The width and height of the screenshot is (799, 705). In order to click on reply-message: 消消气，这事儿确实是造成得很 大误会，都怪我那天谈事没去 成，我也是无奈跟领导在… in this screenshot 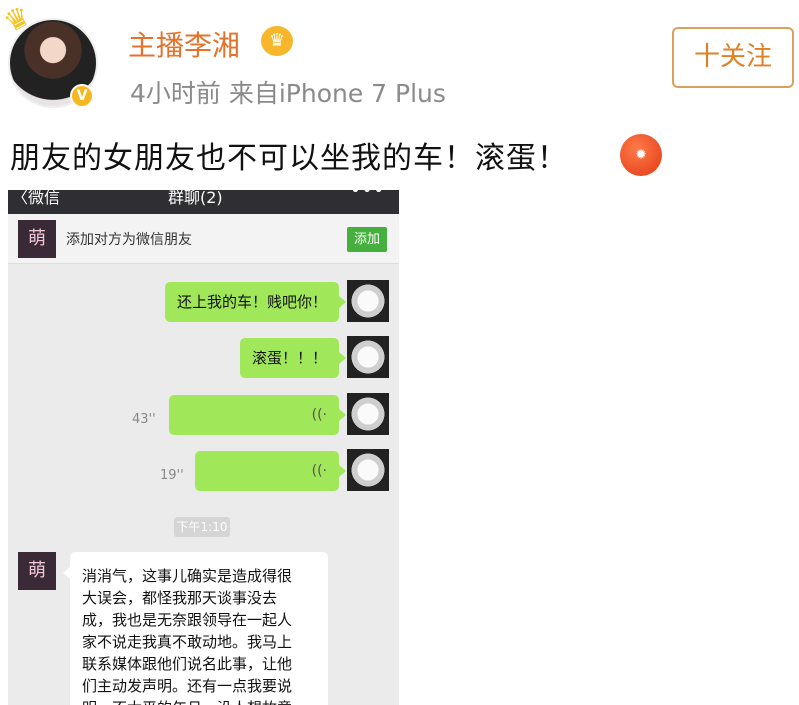, I will do `click(195, 628)`.